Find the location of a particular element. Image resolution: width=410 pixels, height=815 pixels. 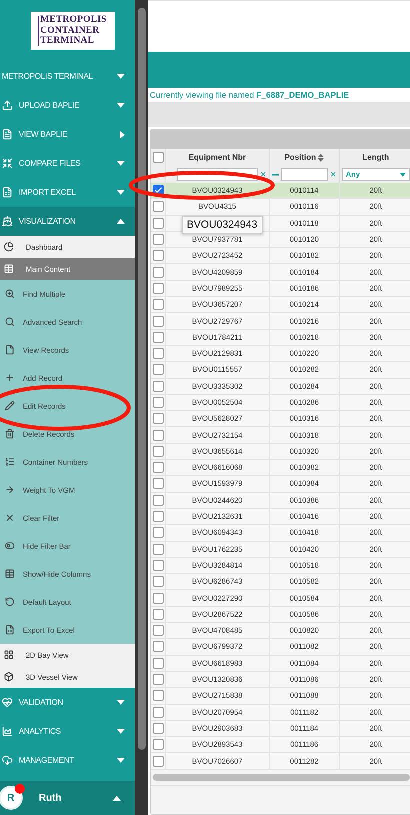

search-icon is located at coordinates (10, 322).